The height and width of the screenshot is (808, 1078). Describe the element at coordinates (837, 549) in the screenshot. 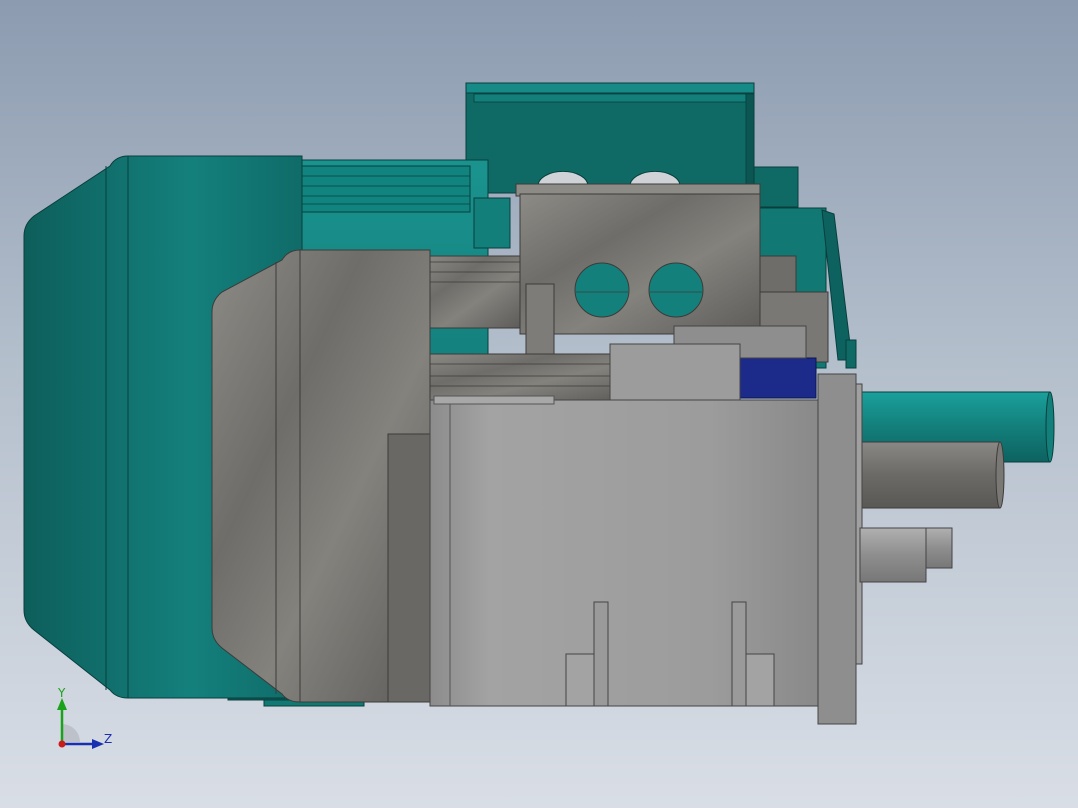

I see `grey-flange` at that location.